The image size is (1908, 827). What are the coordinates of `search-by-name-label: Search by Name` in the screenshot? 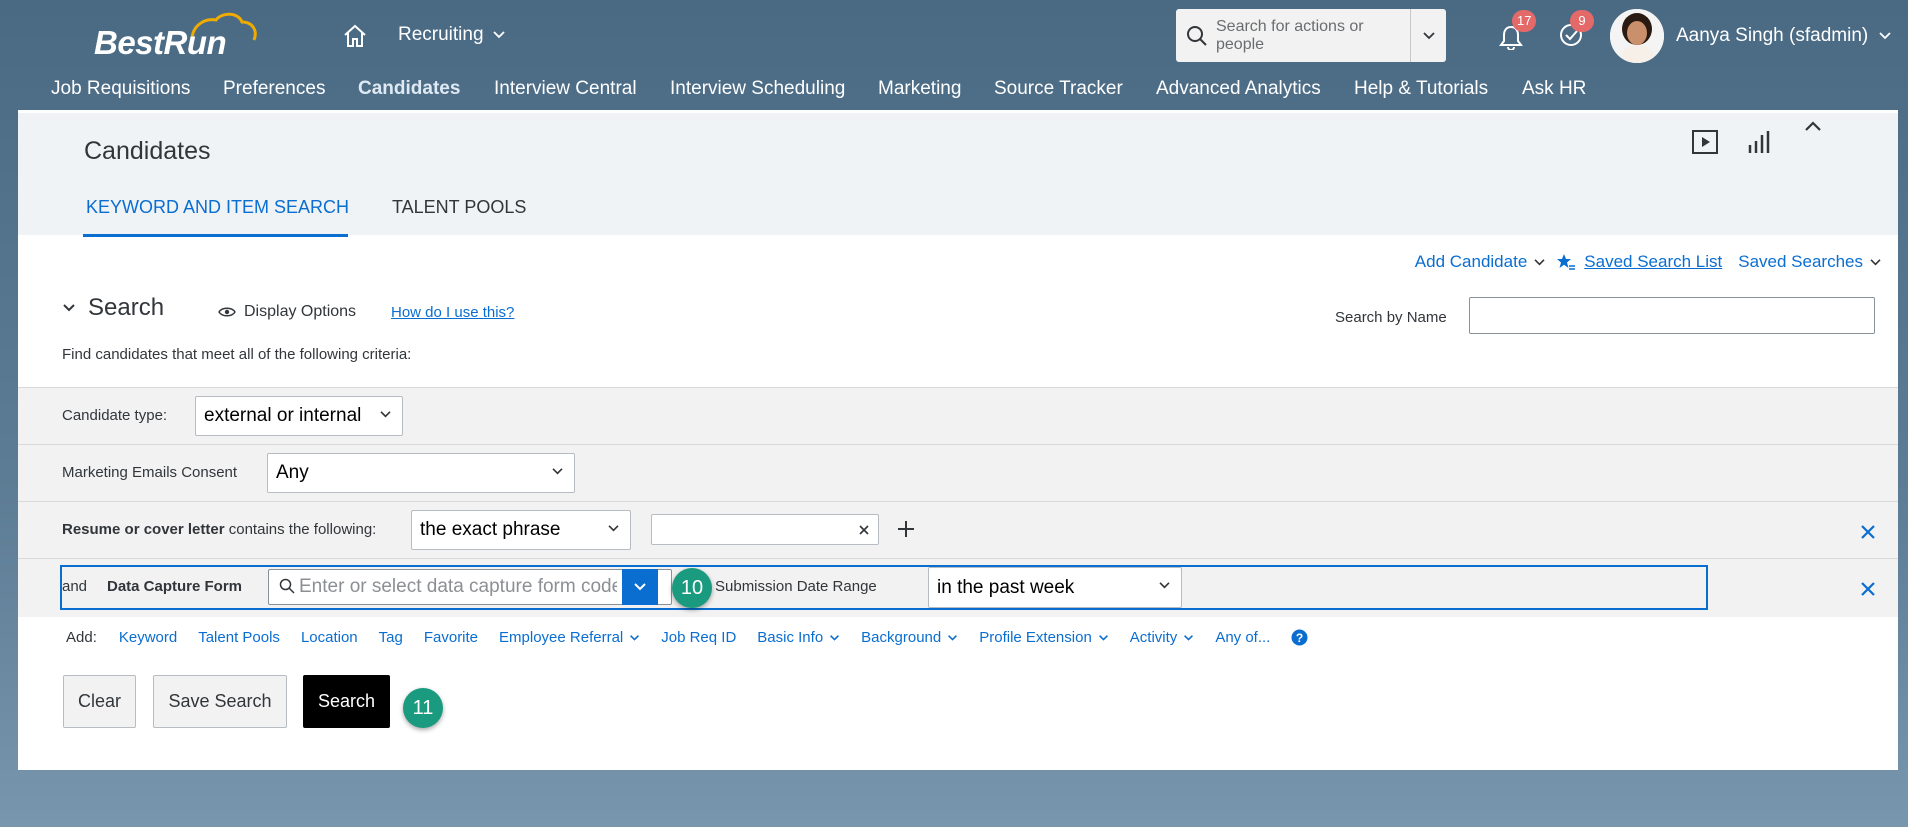 It's located at (1391, 317).